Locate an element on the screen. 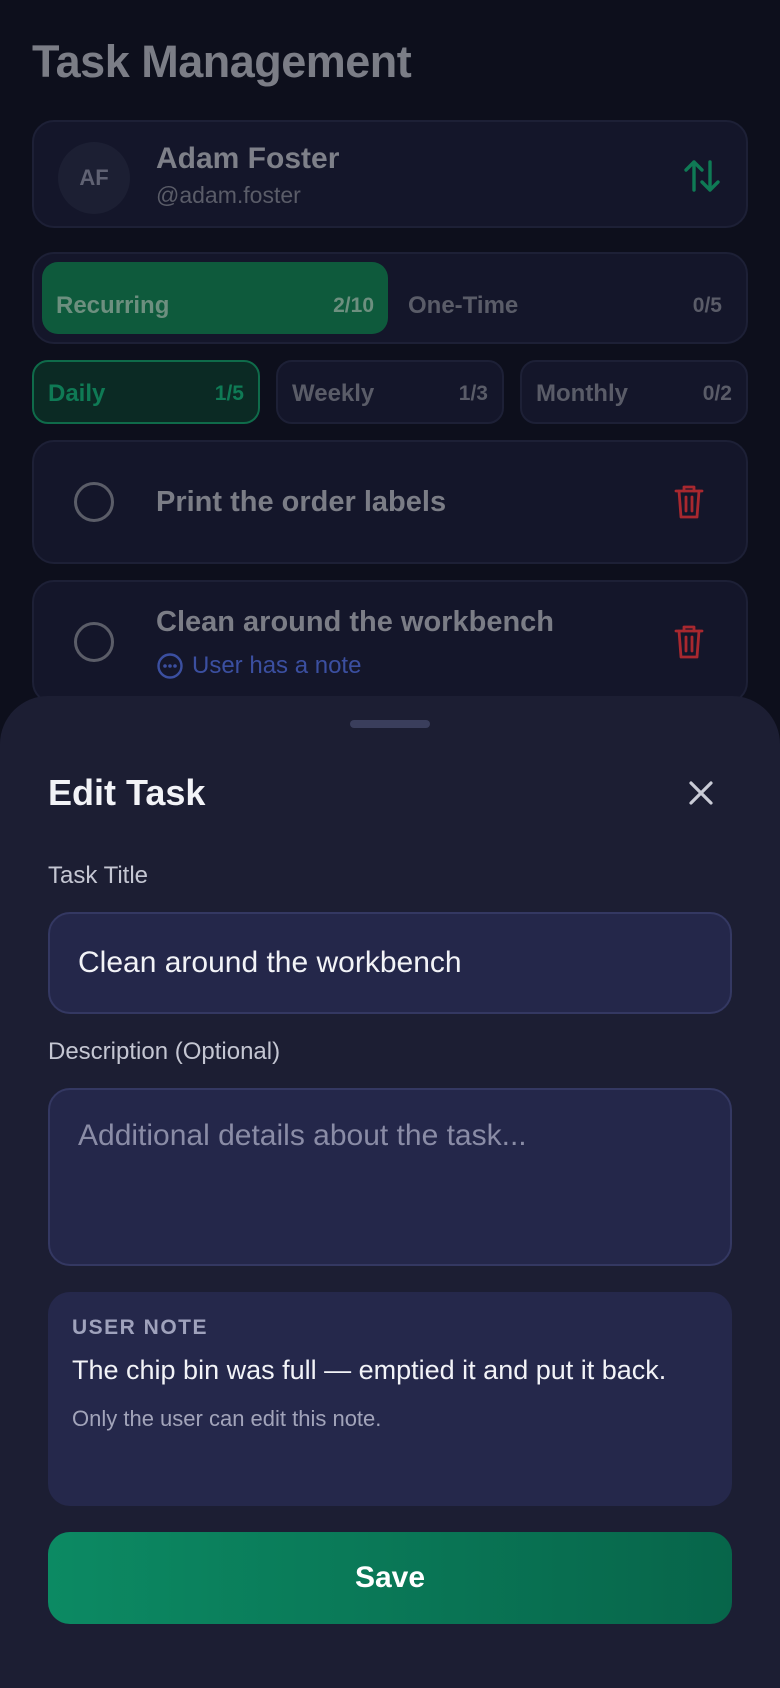 This screenshot has height=1688, width=780. task-note-indicator: User has a note is located at coordinates (258, 666).